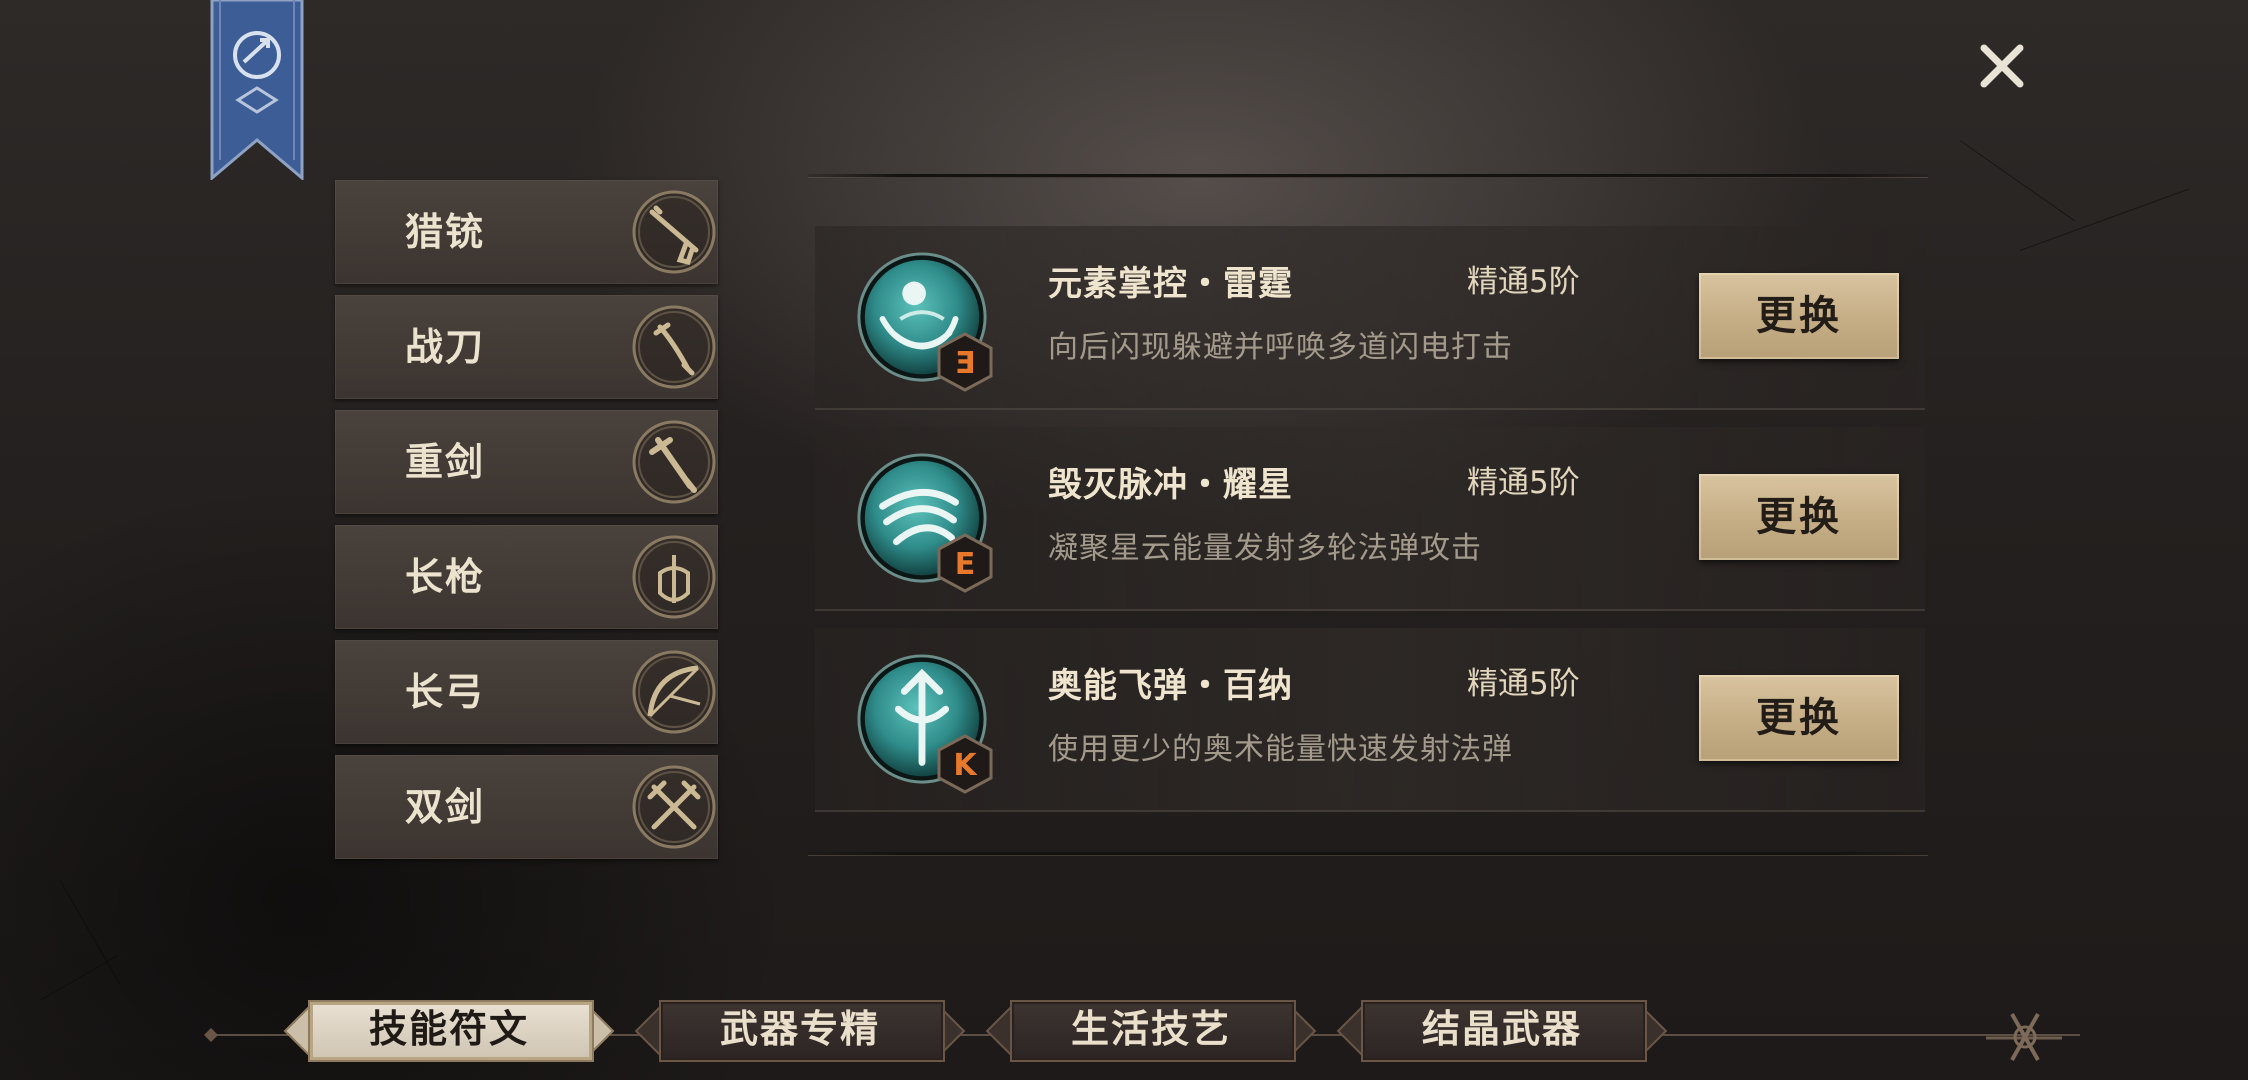 The width and height of the screenshot is (2248, 1080). I want to click on skill-row: E 毁灭脉冲・耀星 精通5阶凝聚星云能量发射多轮法弹攻击 更换, so click(1370, 519).